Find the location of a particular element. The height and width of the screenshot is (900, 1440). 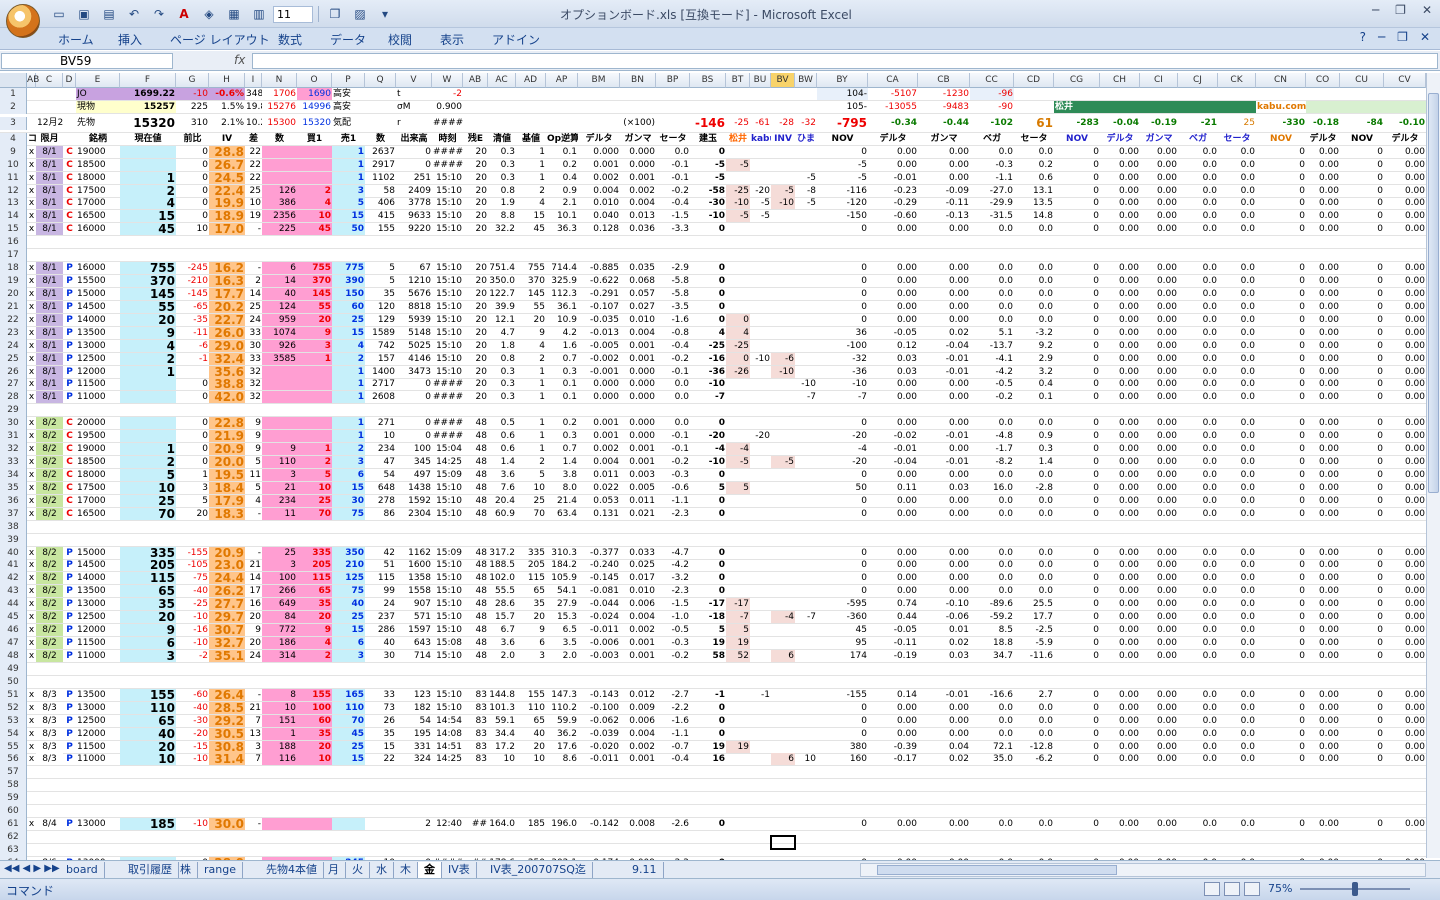

cell: デルタ is located at coordinates (1405, 139).